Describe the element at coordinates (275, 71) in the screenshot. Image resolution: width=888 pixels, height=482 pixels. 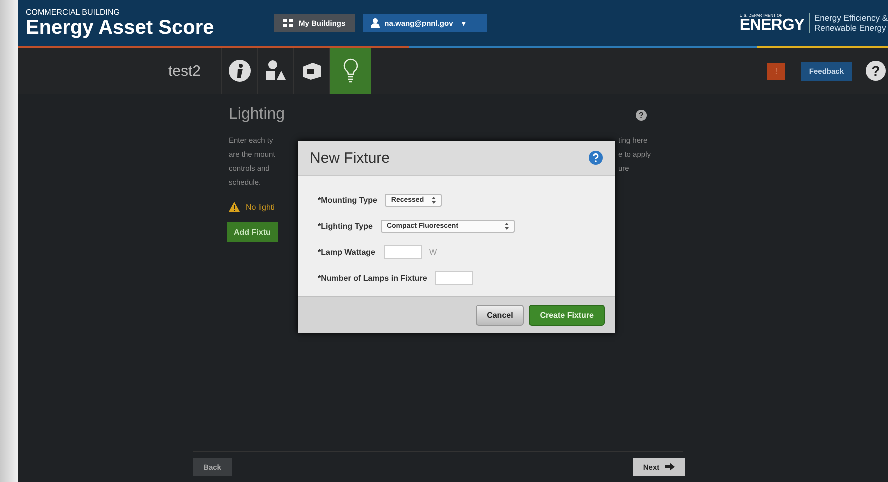
I see `shapes-icon` at that location.